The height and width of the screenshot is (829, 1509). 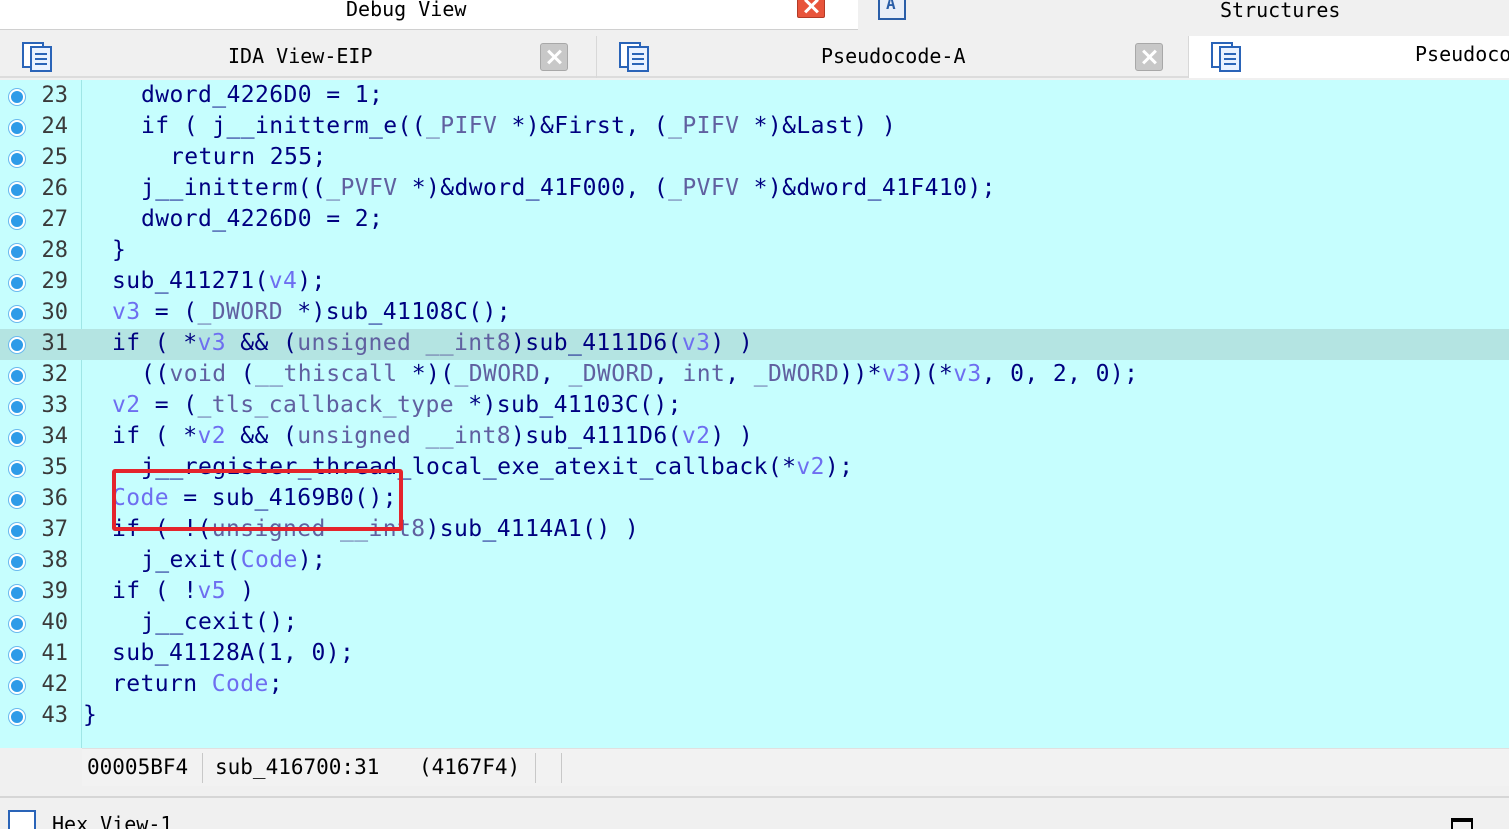 What do you see at coordinates (248, 157) in the screenshot?
I see `code-text: return 255;` at bounding box center [248, 157].